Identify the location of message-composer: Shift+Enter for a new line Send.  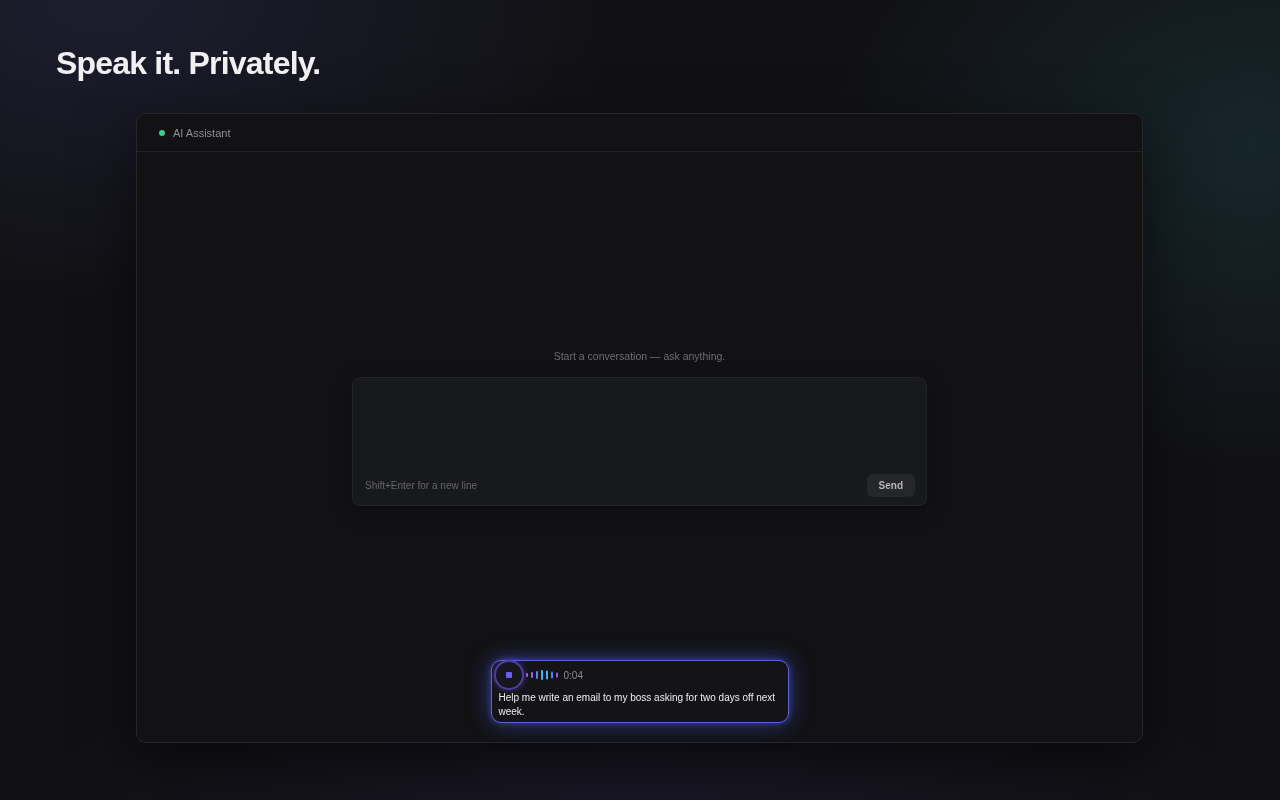
(639, 441).